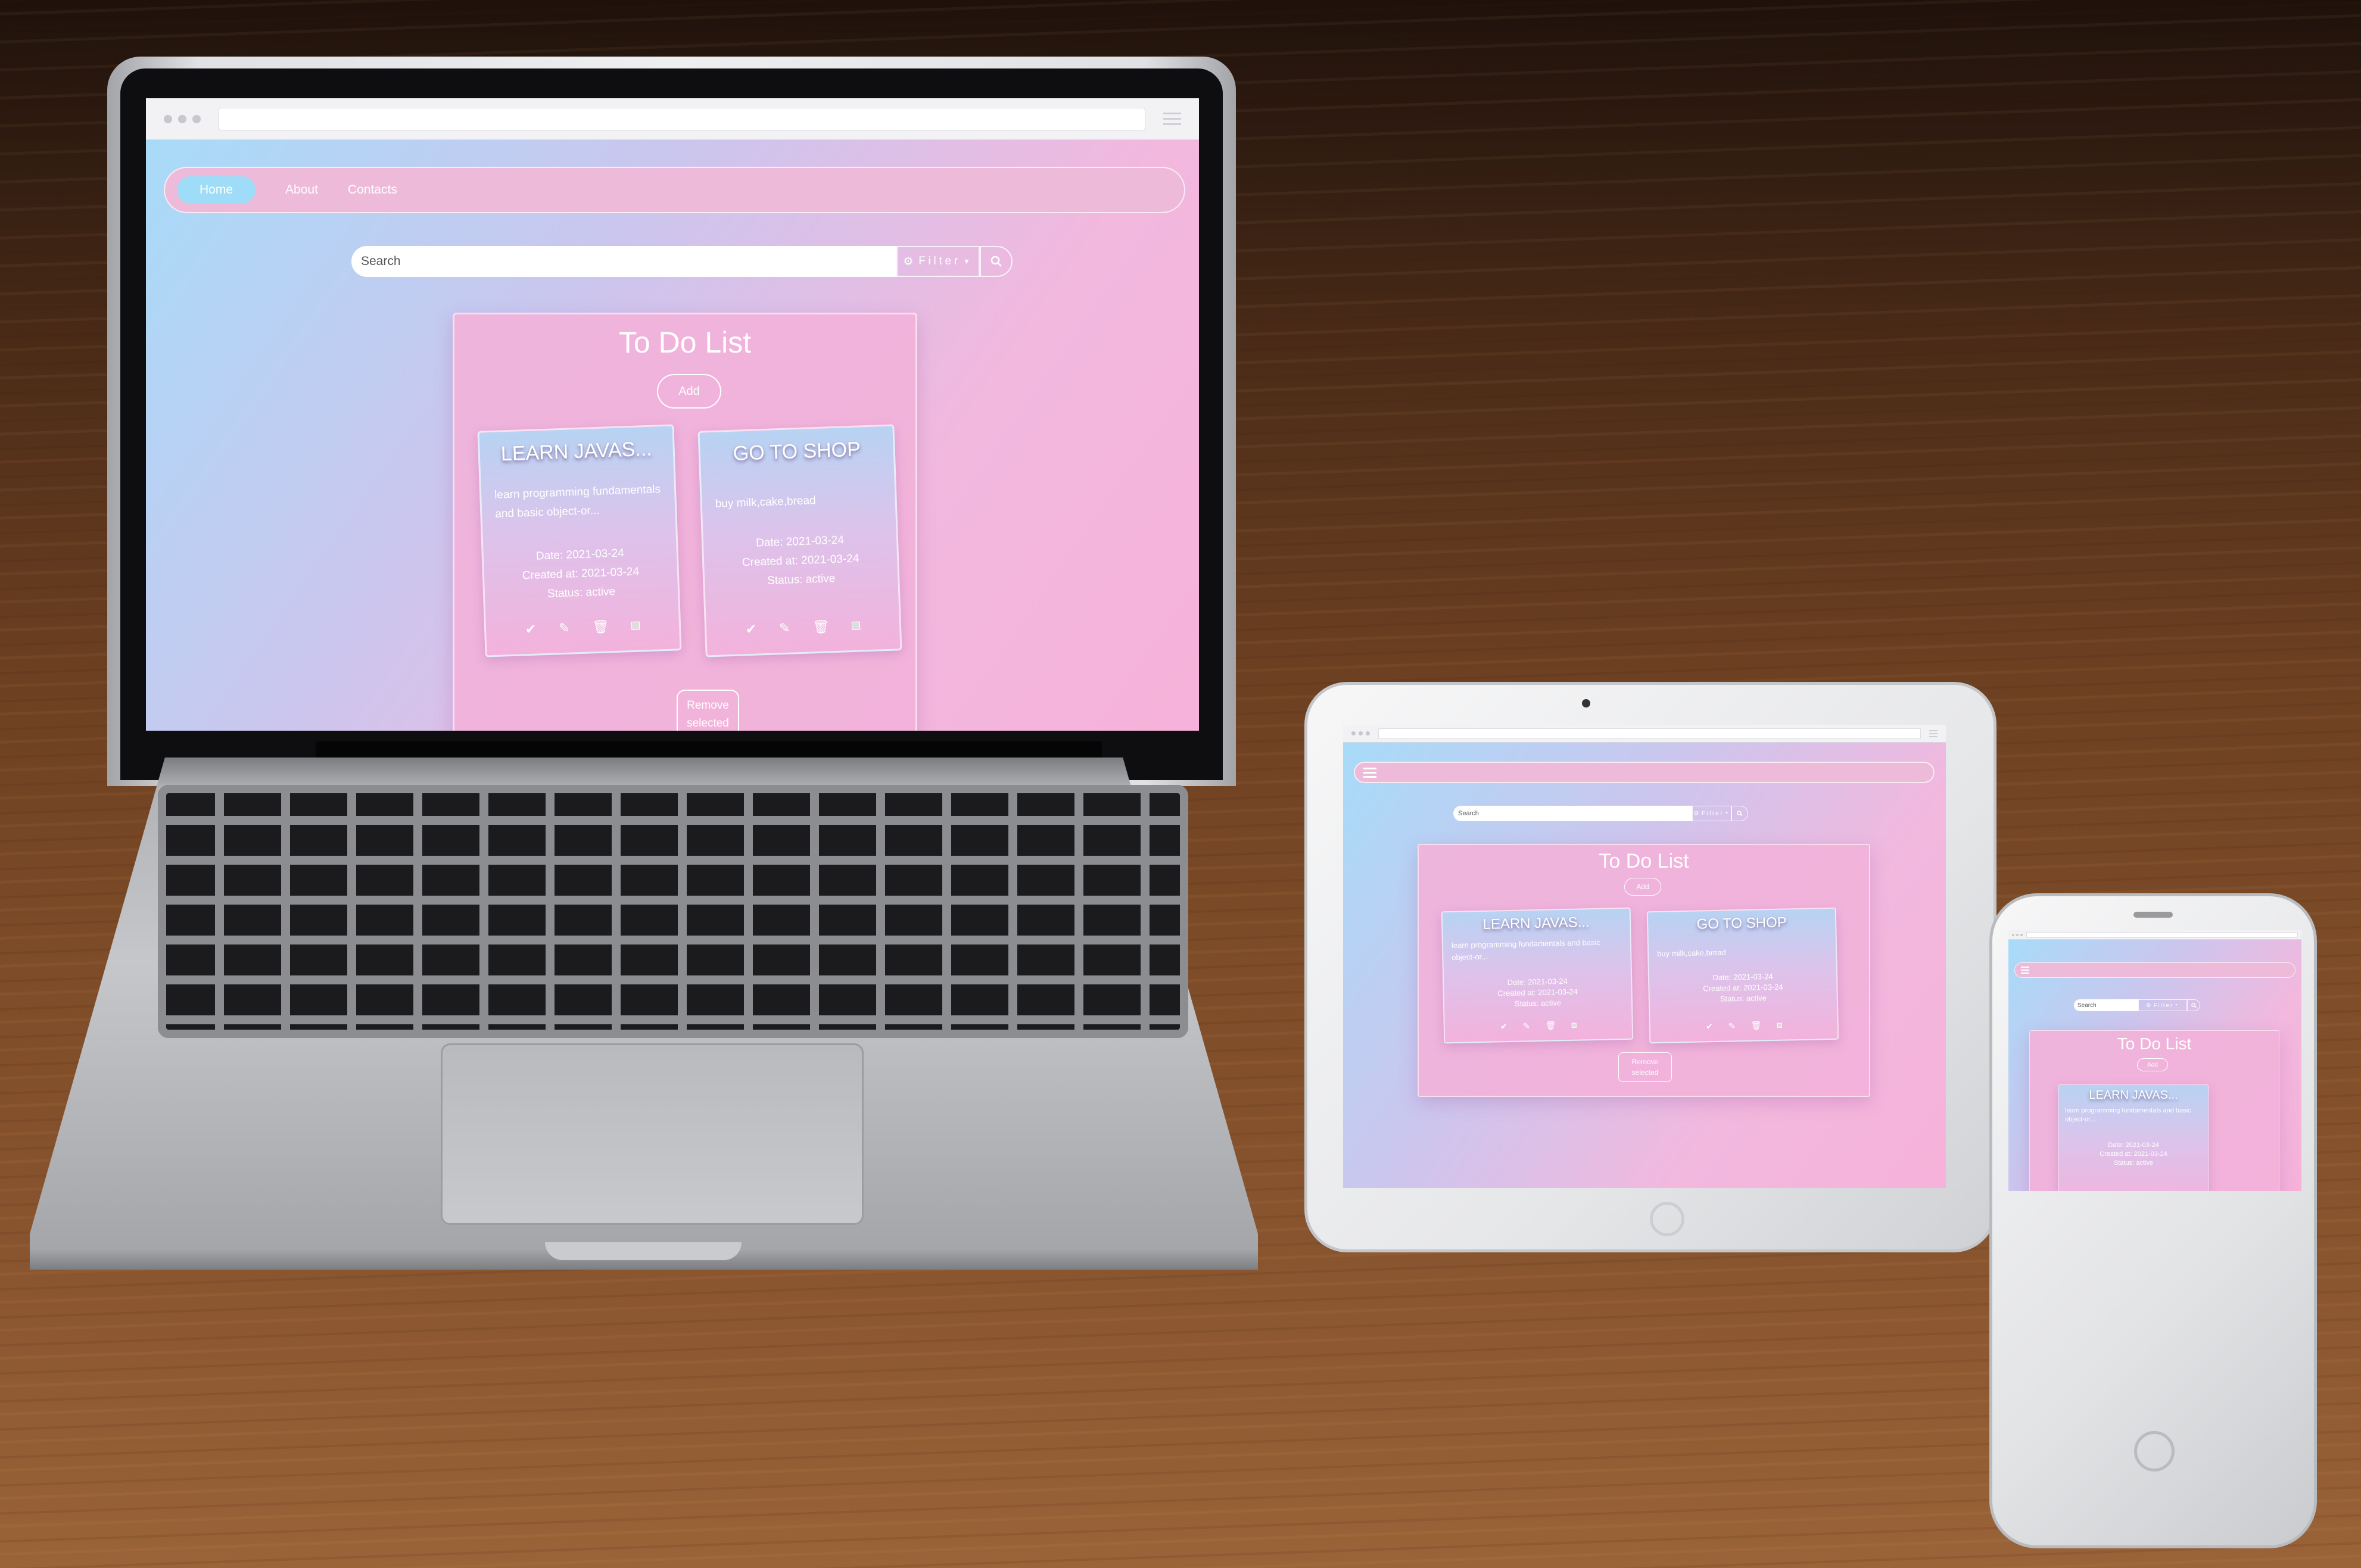  I want to click on laptop-notch, so click(643, 1251).